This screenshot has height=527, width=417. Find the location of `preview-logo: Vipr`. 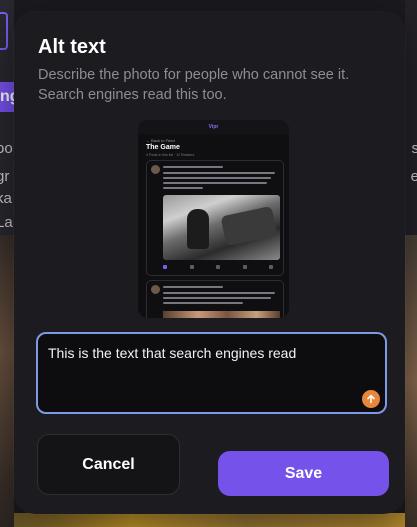

preview-logo: Vipr is located at coordinates (213, 127).